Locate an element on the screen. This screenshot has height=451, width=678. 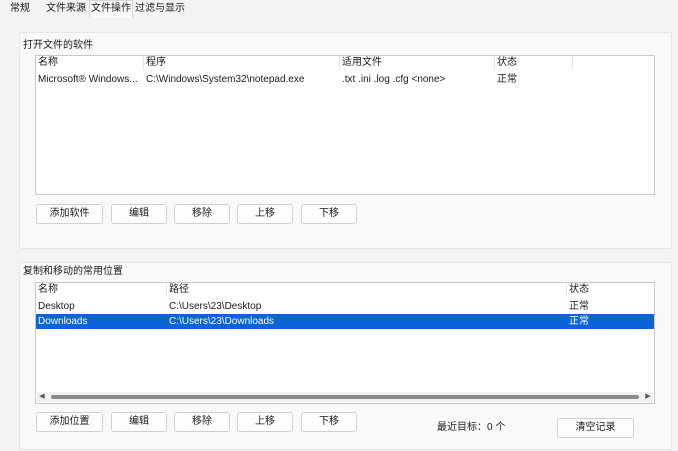
column-header-program: 程序 is located at coordinates (242, 63).